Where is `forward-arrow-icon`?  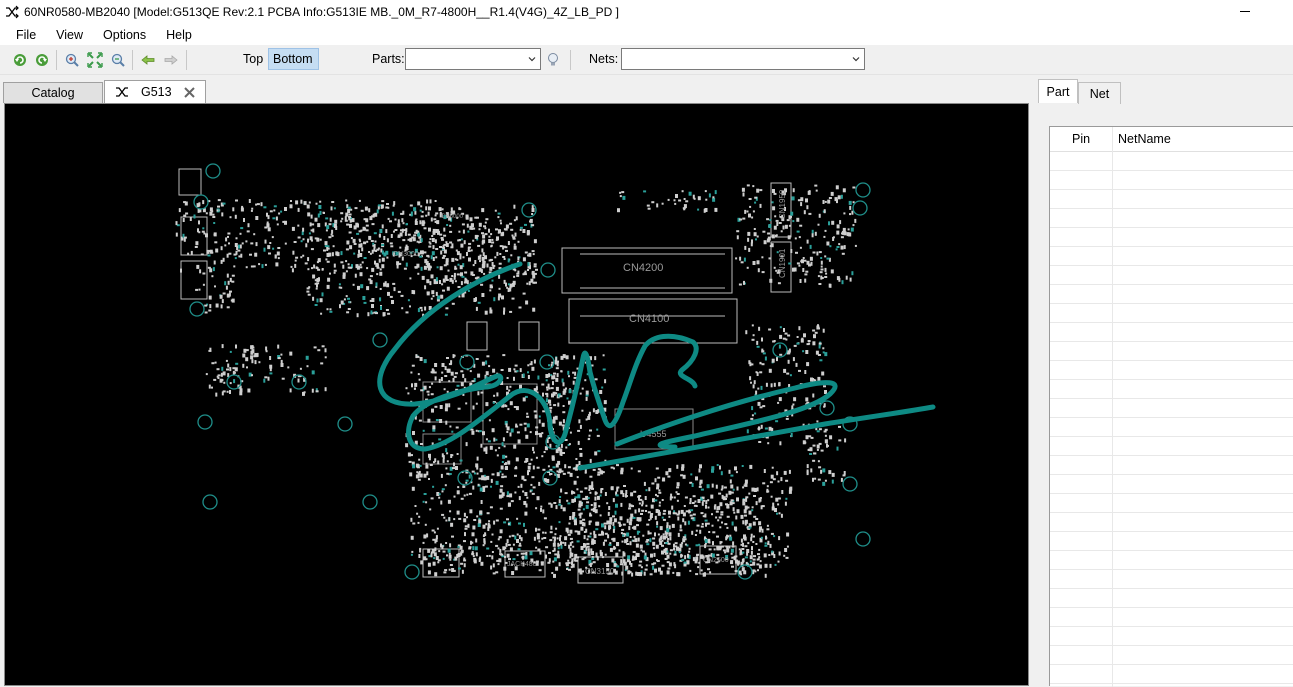 forward-arrow-icon is located at coordinates (171, 60).